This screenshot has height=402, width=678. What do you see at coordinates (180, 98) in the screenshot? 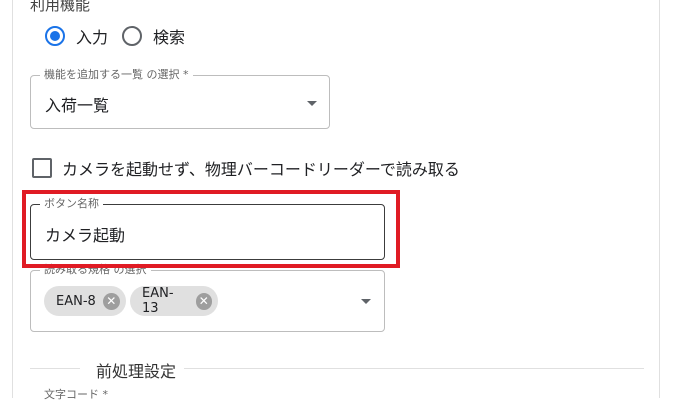
I see `feature-list-select: 機能を追加する一覧 の選択 * 入荷一覧` at bounding box center [180, 98].